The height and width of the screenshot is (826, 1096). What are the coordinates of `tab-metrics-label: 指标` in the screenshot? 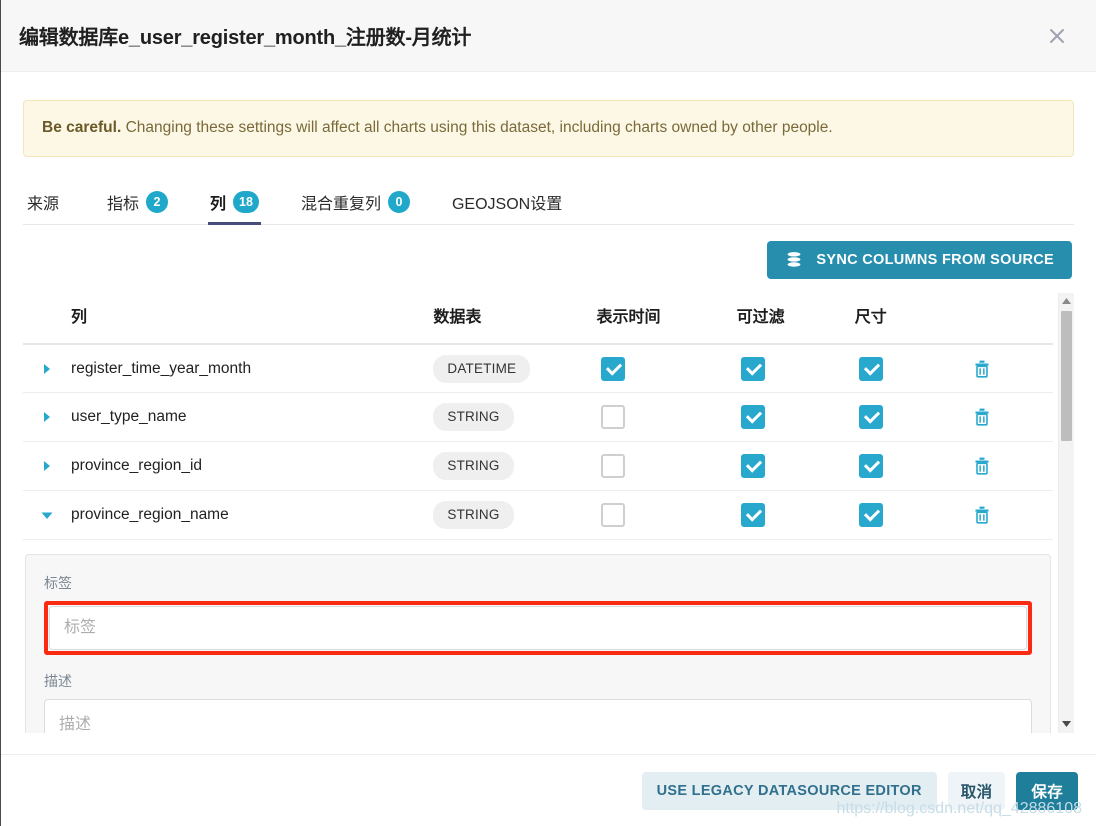 It's located at (123, 204).